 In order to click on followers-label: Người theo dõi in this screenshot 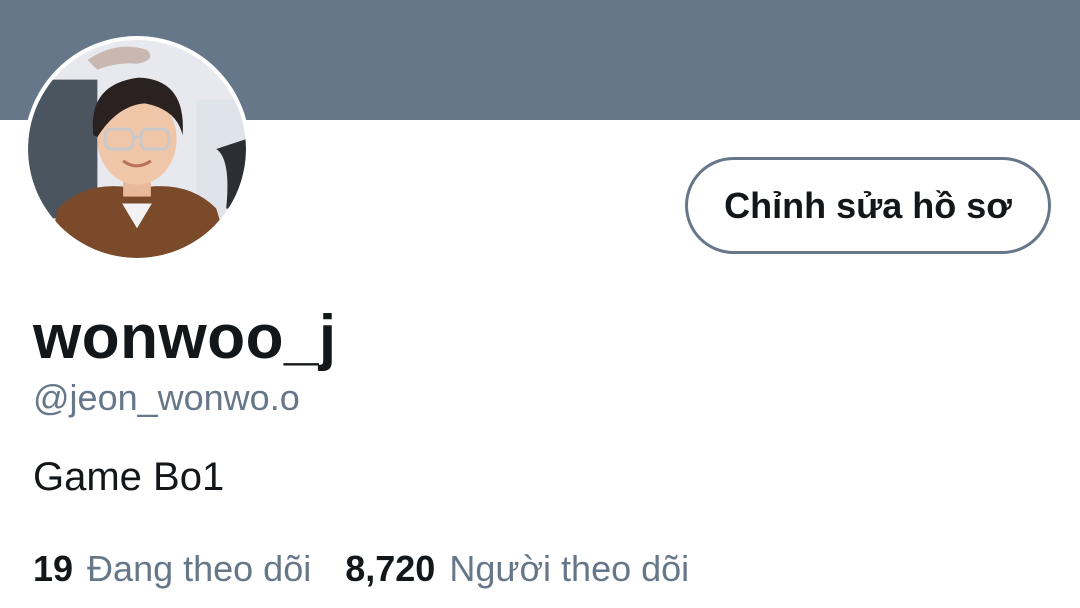, I will do `click(569, 568)`.